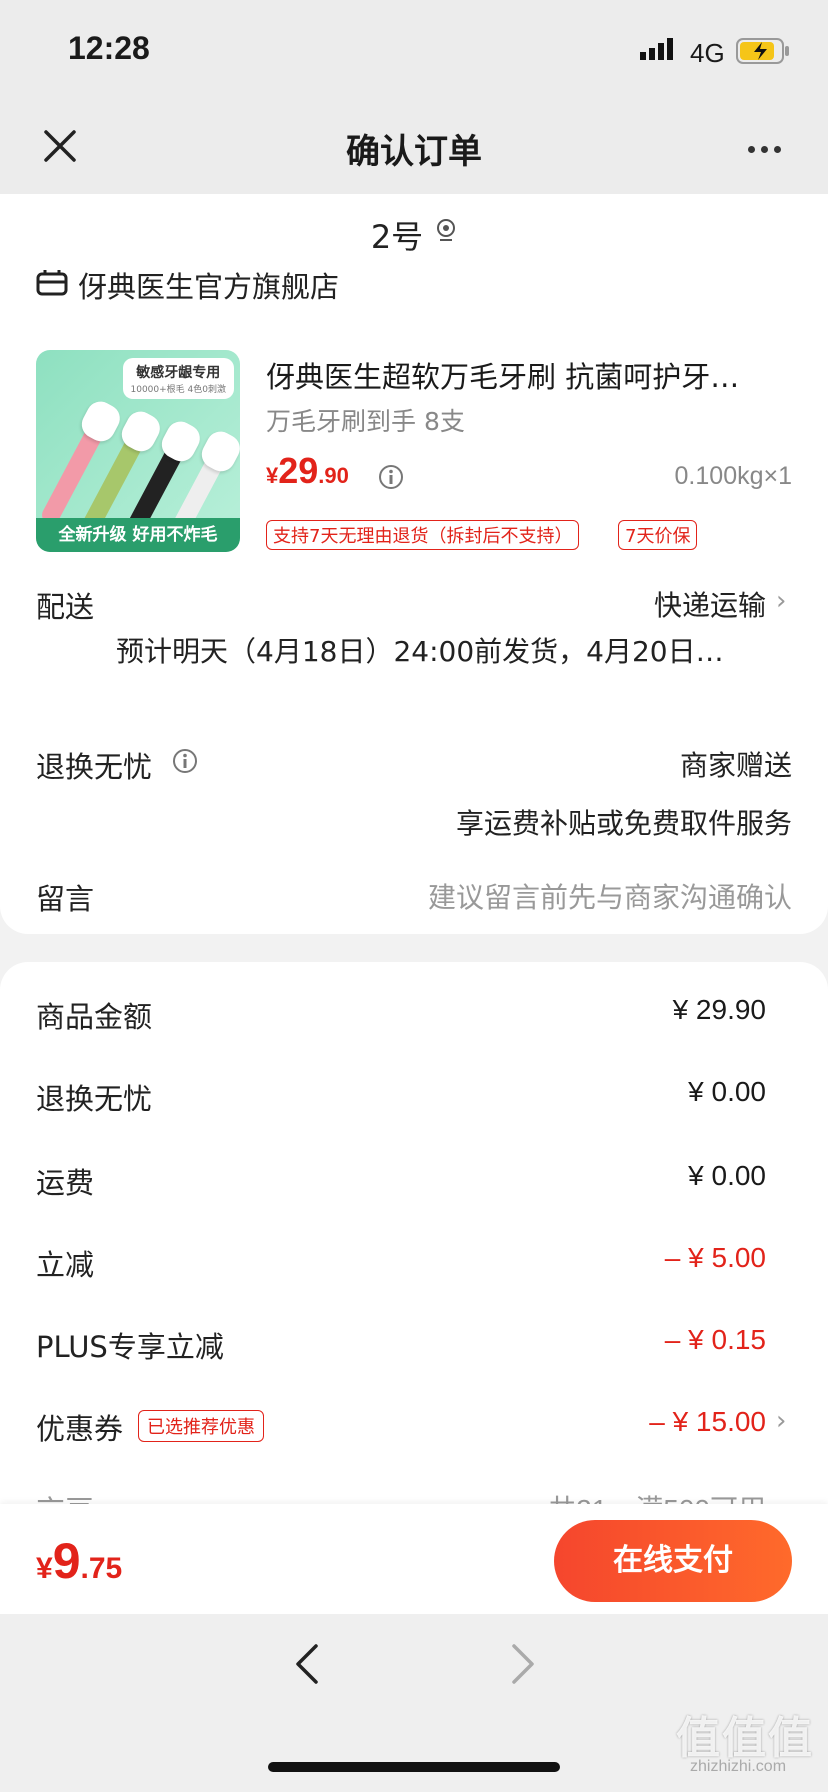 The width and height of the screenshot is (828, 1792). Describe the element at coordinates (764, 53) in the screenshot. I see `battery-icon` at that location.